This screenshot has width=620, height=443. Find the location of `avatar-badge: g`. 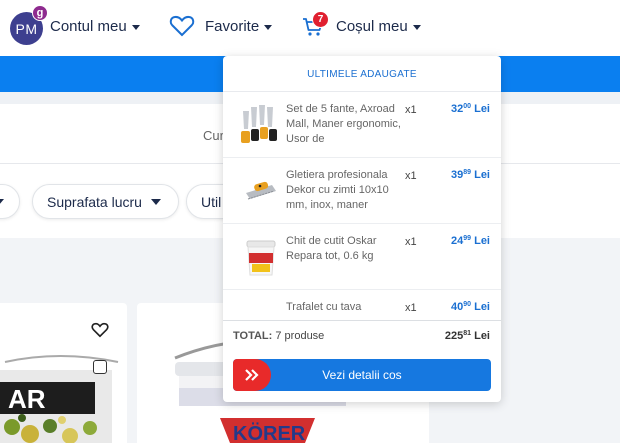

avatar-badge: g is located at coordinates (40, 13).